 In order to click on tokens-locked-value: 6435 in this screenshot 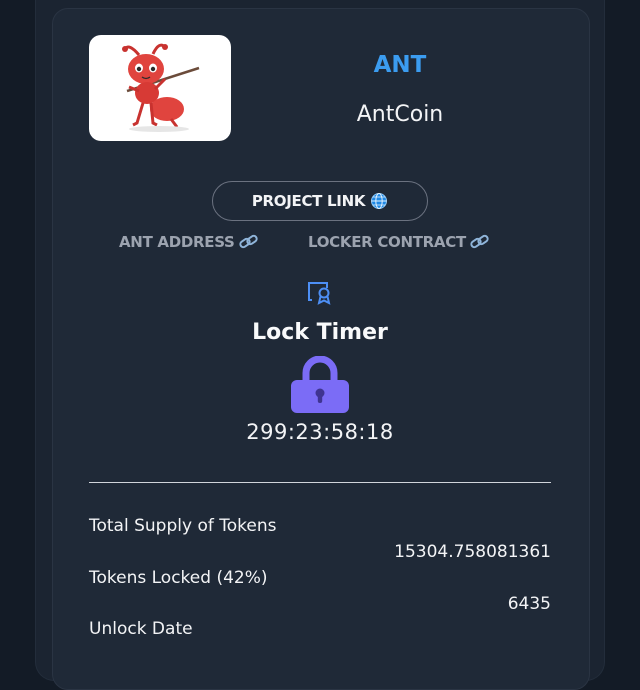, I will do `click(529, 604)`.